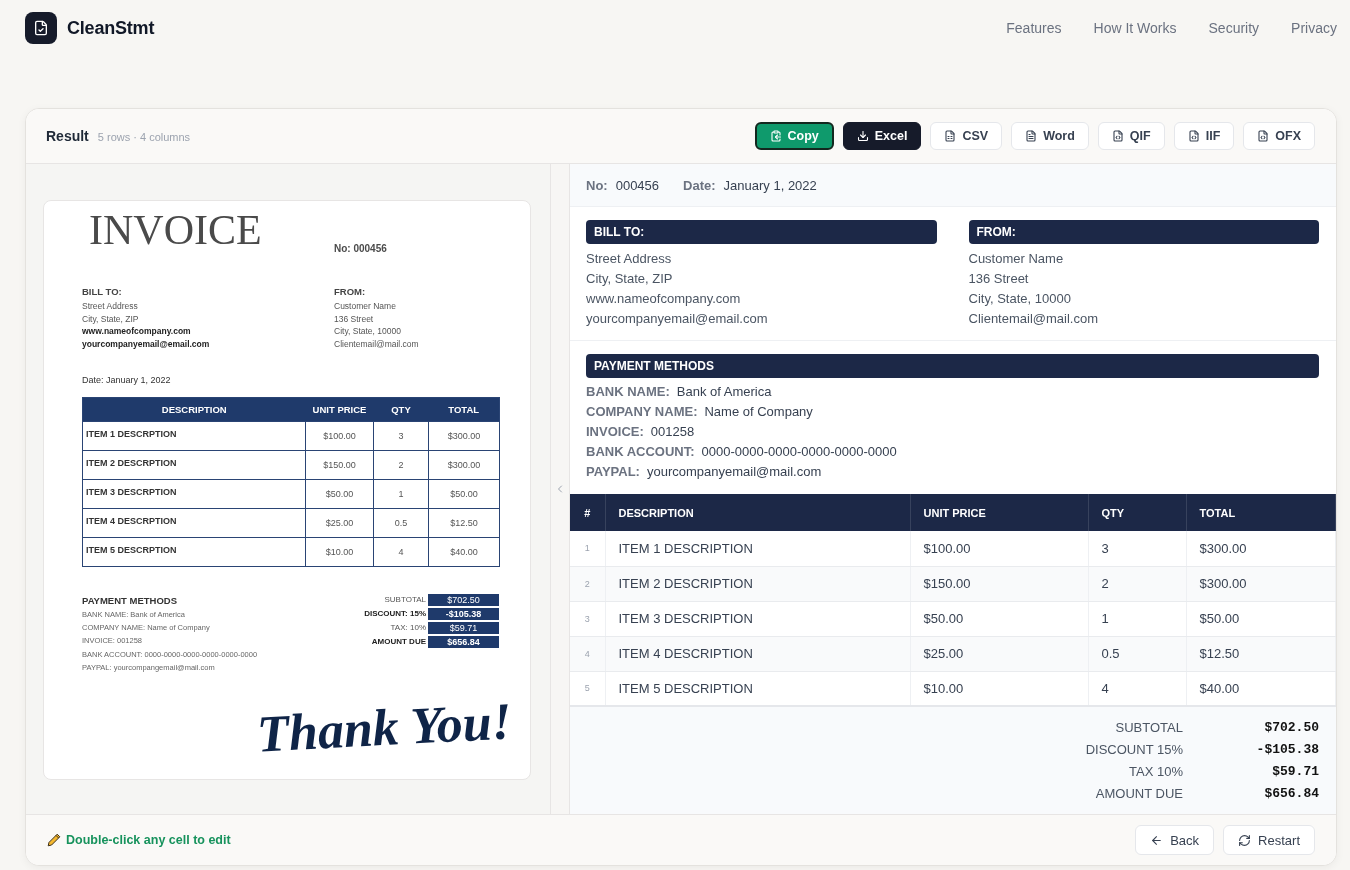 This screenshot has height=870, width=1350. Describe the element at coordinates (102, 291) in the screenshot. I see `document-heading: BILL TO:` at that location.